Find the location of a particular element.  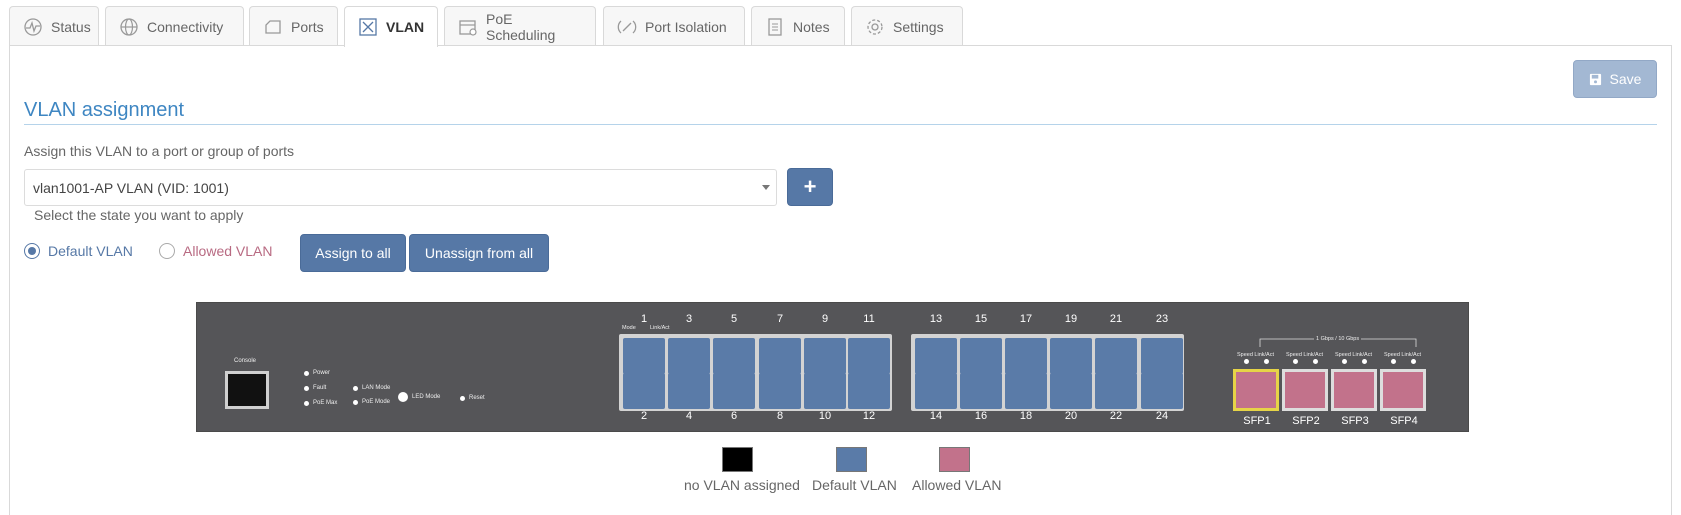

sfp-port-label: SFP1 is located at coordinates (1257, 421).